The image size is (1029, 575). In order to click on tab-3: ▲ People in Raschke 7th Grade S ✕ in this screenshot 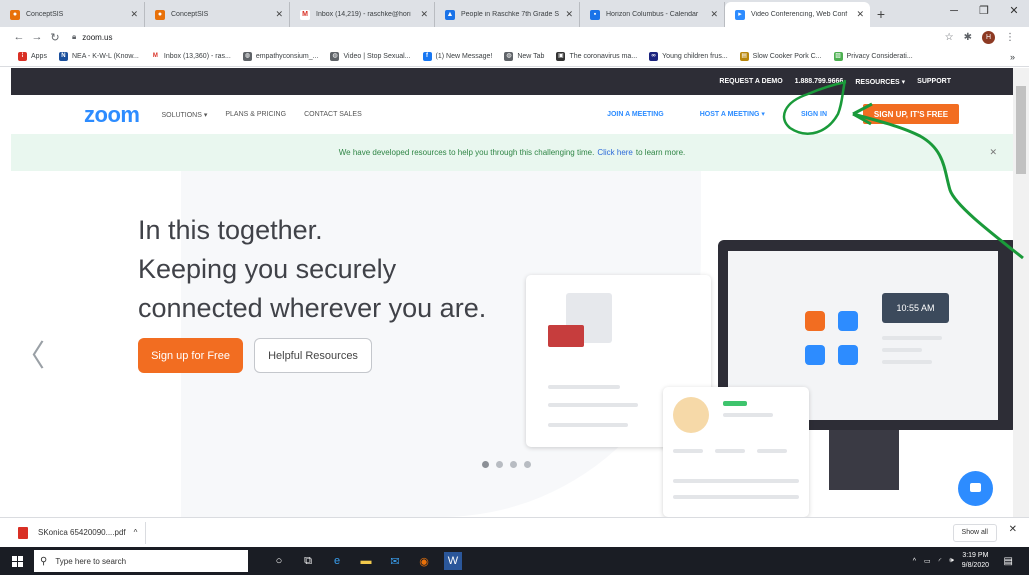, I will do `click(507, 14)`.